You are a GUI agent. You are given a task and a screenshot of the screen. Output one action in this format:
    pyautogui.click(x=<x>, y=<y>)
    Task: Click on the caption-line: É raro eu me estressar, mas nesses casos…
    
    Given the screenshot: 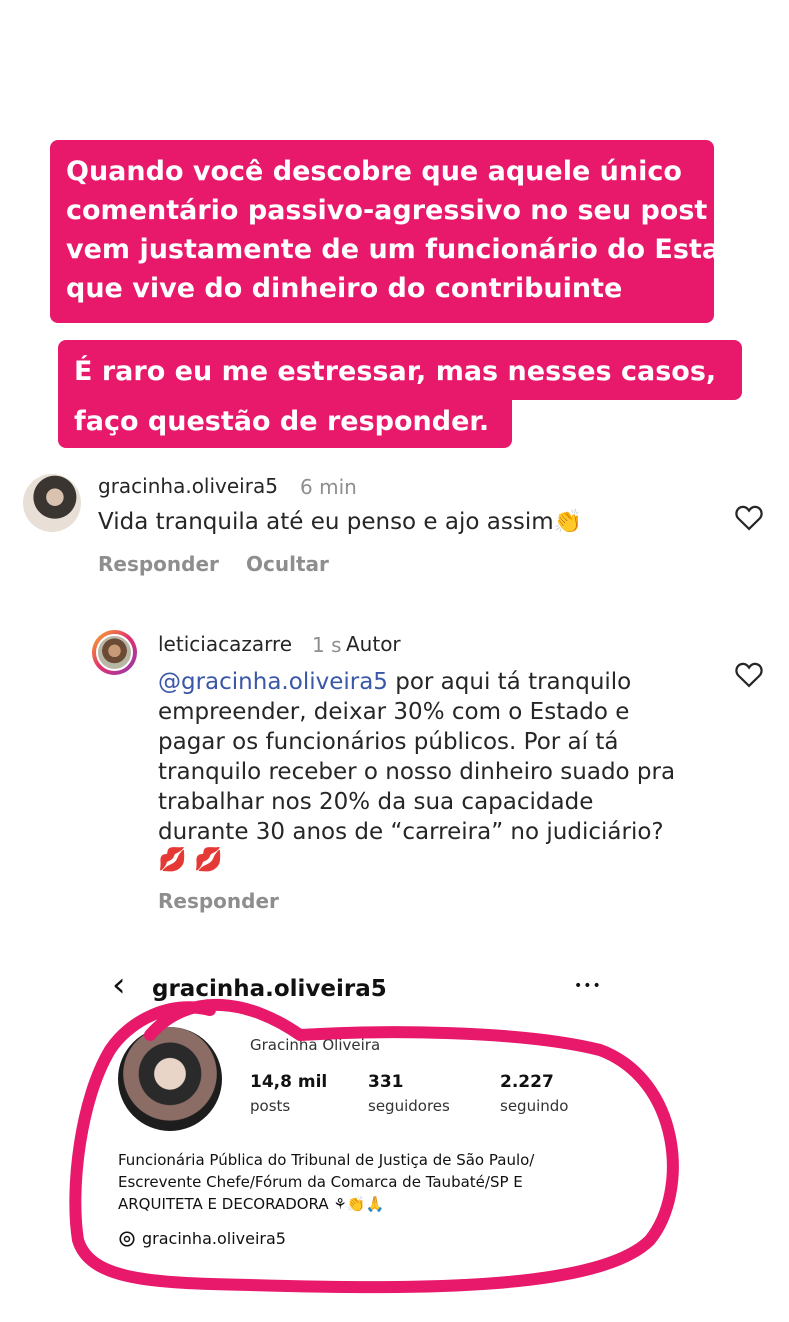 What is the action you would take?
    pyautogui.click(x=395, y=371)
    